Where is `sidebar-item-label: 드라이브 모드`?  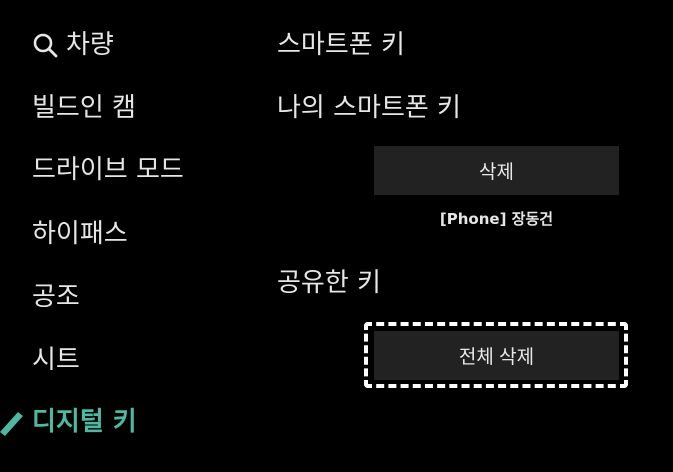 sidebar-item-label: 드라이브 모드 is located at coordinates (108, 170).